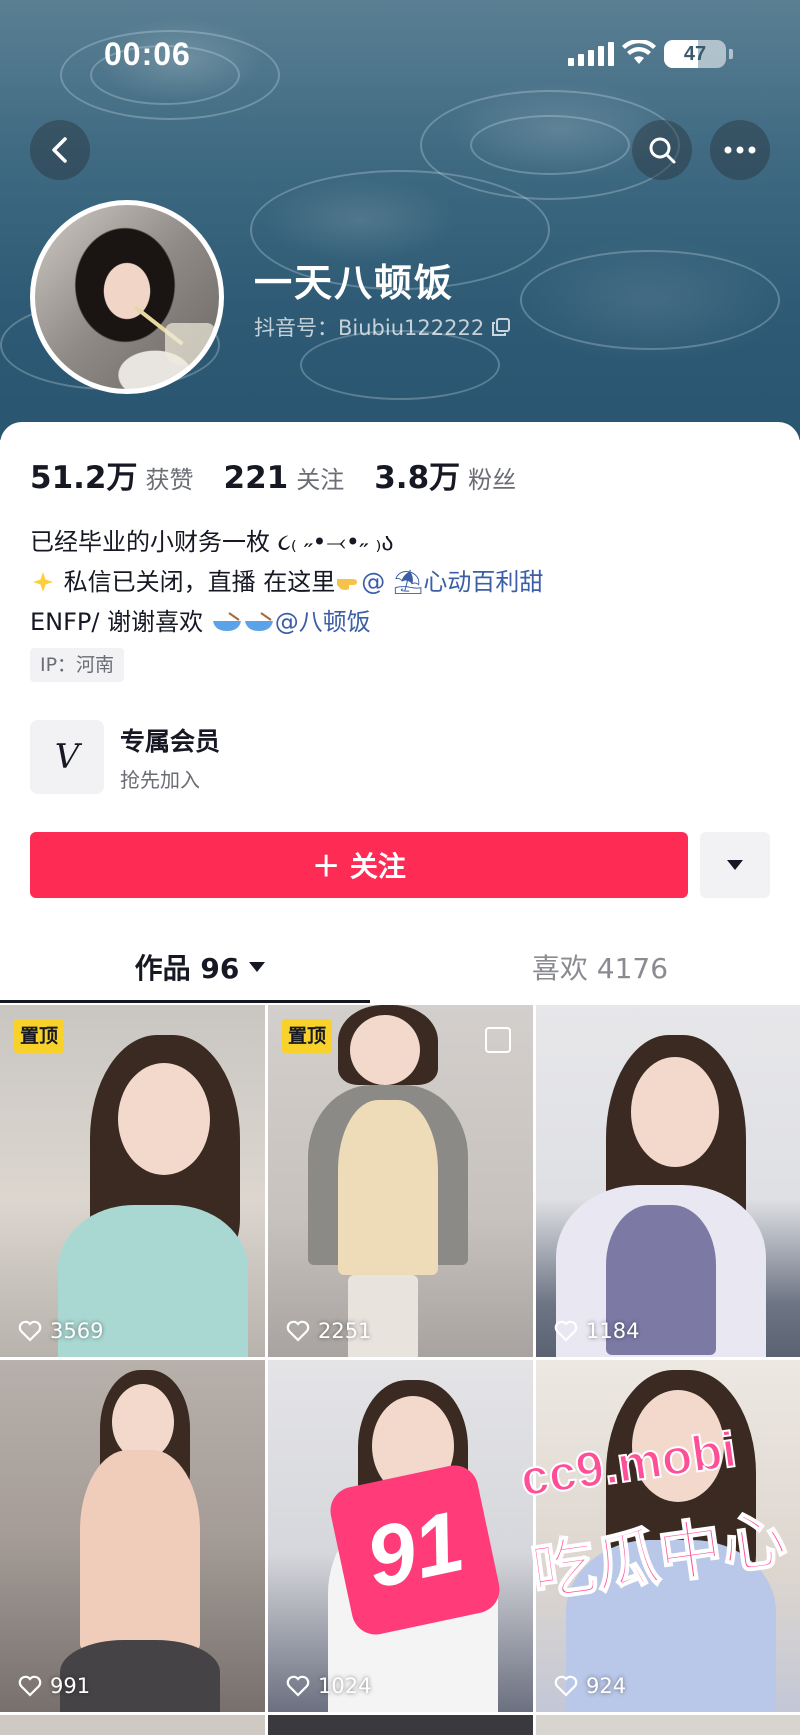 Image resolution: width=800 pixels, height=1735 pixels. What do you see at coordinates (187, 968) in the screenshot?
I see `tab-works-label: 作品 96` at bounding box center [187, 968].